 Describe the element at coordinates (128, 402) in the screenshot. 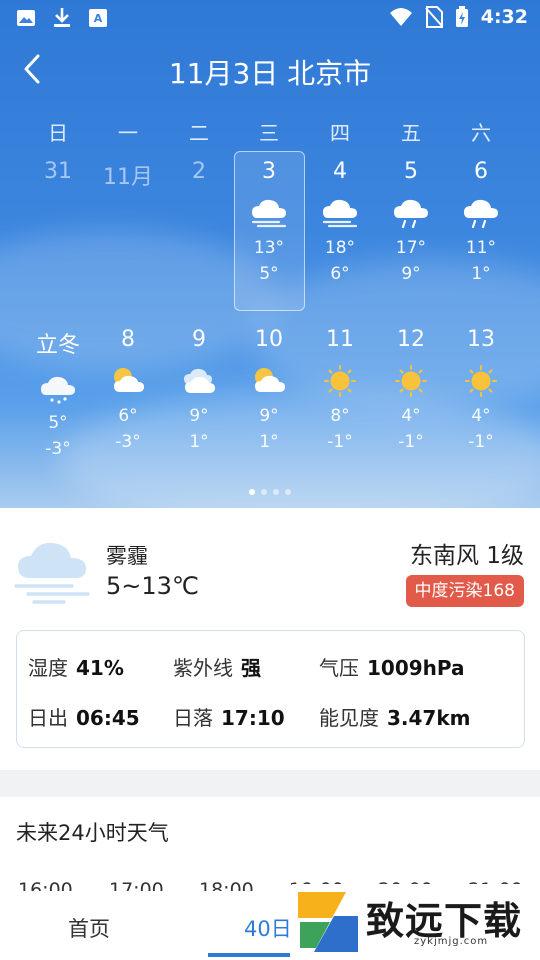

I see `day-cell: 8 6° -3°` at that location.